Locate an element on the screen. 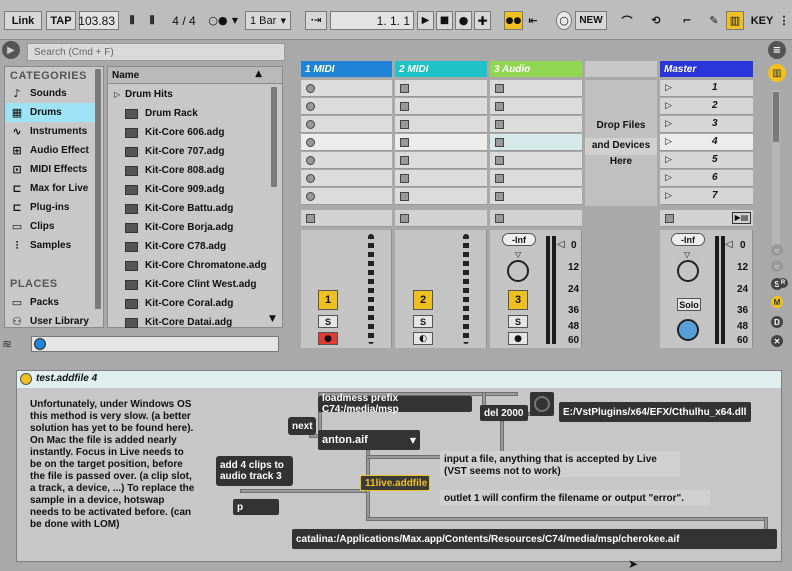  category-samples: ⫶ Samples is located at coordinates (50, 245).